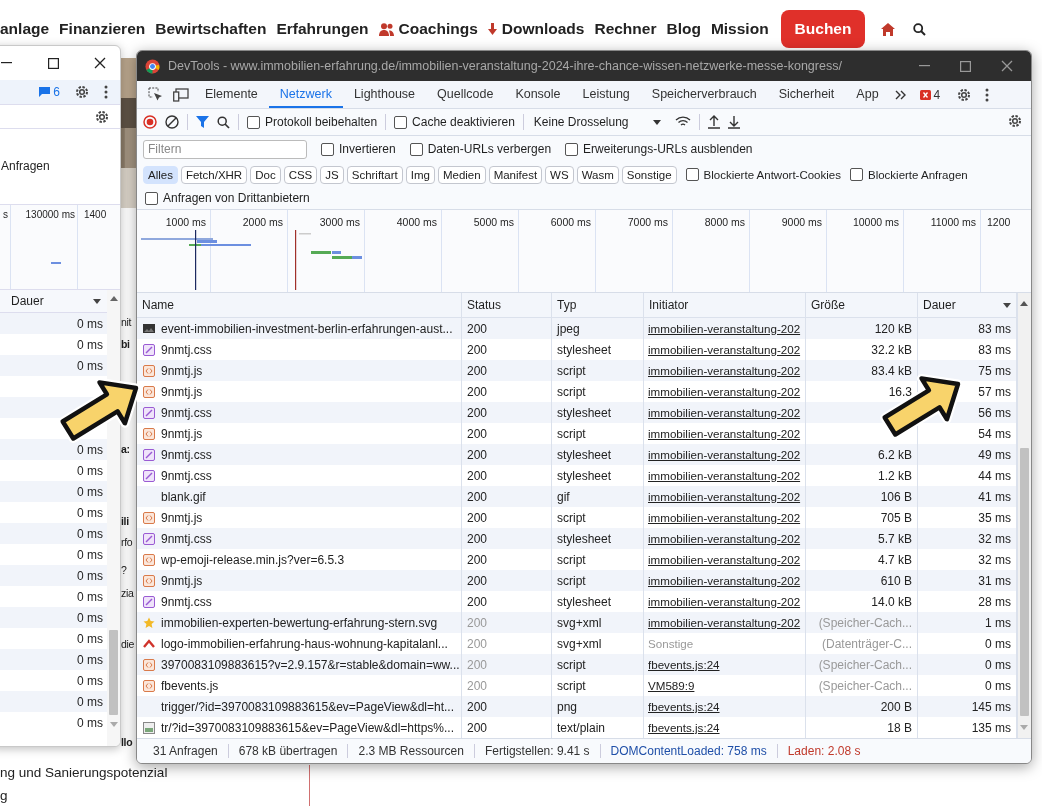 The image size is (1042, 806). I want to click on message-count: 6, so click(56, 92).